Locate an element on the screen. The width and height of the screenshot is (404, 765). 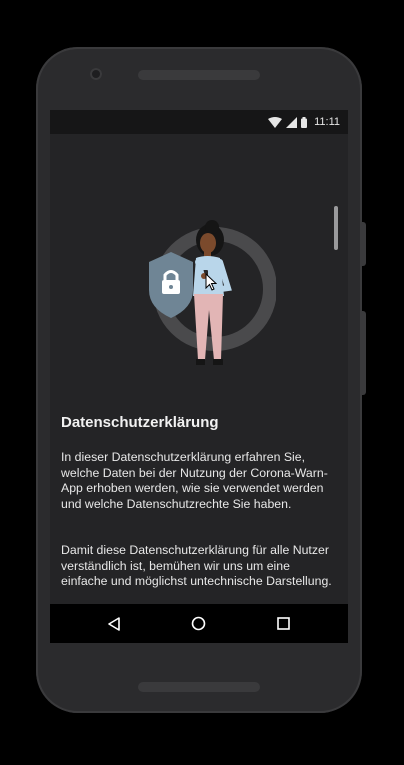
bottom-speaker is located at coordinates (199, 687).